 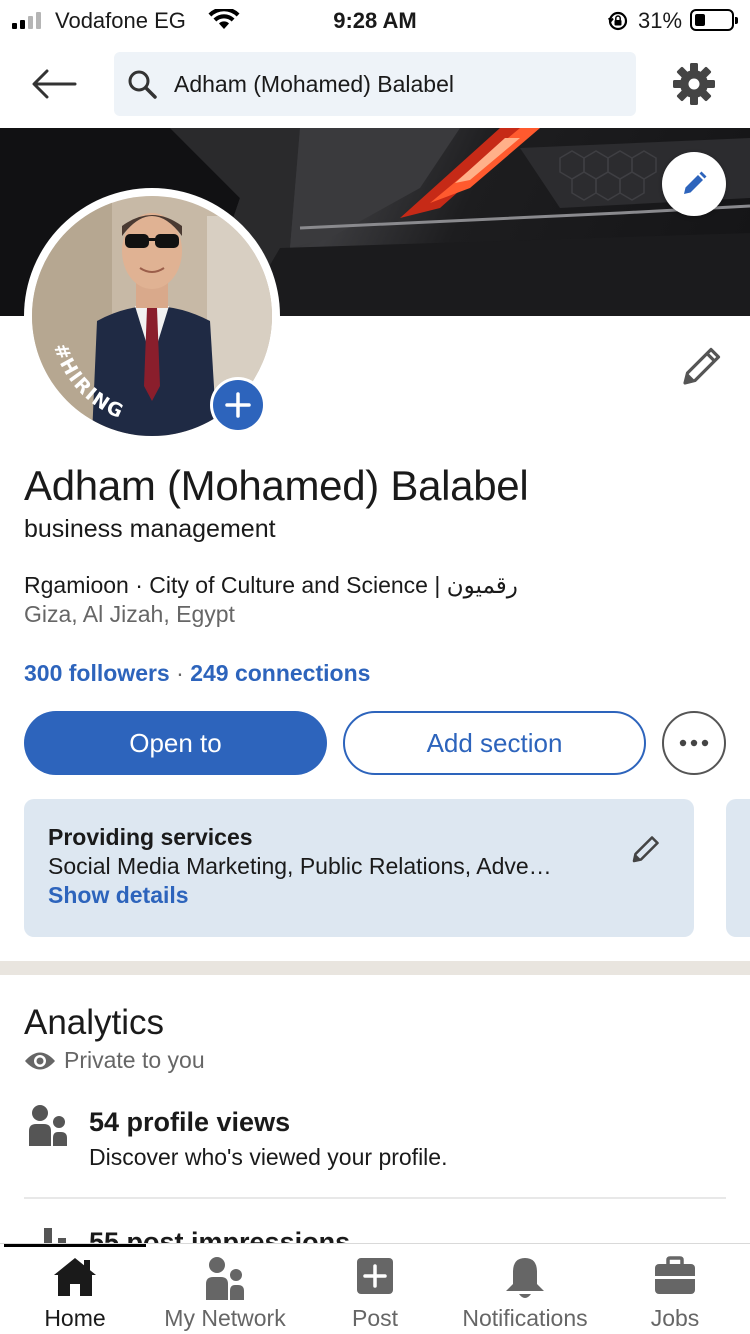 I want to click on post-impressions-title: 55 post impressions, so click(x=220, y=1235).